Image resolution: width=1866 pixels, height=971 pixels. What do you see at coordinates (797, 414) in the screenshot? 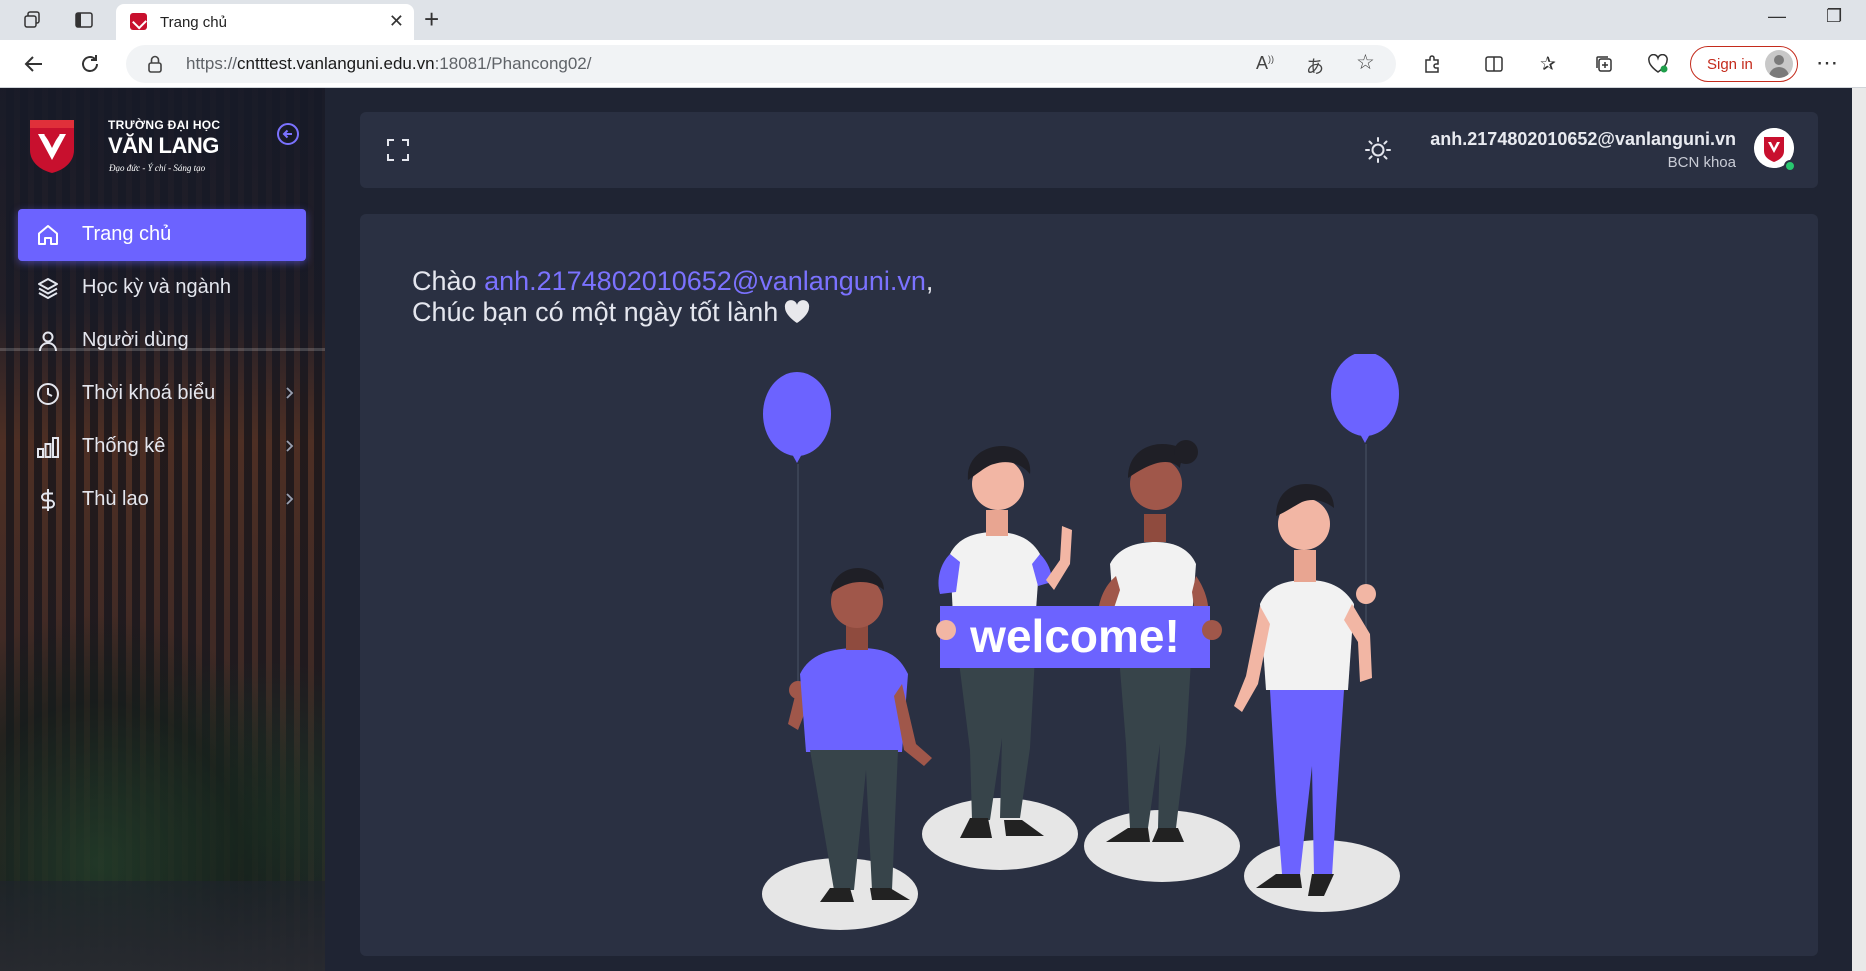
I see `balloon-left` at bounding box center [797, 414].